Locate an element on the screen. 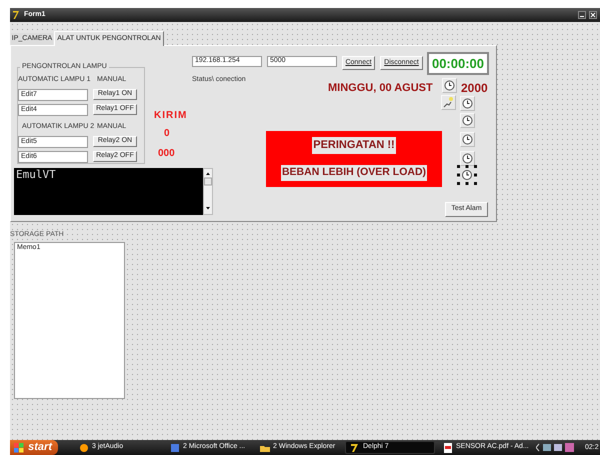 The width and height of the screenshot is (600, 455). date-text: MINGGU, 00 AGUST is located at coordinates (380, 88).